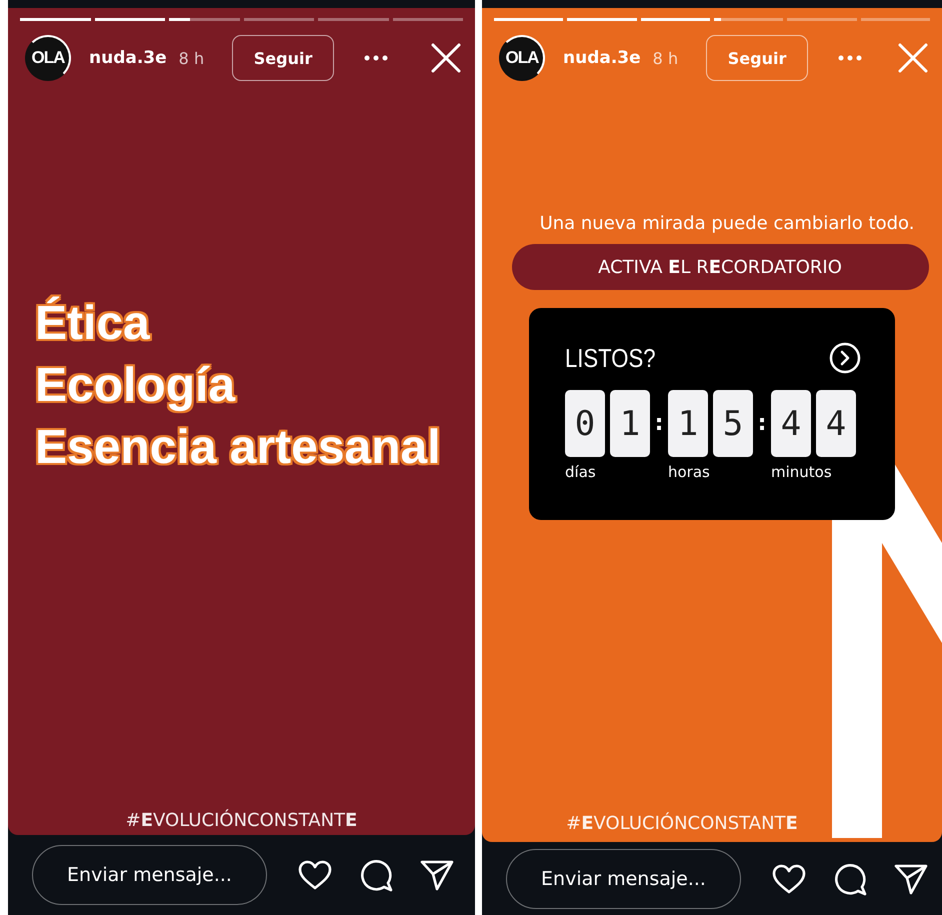 The width and height of the screenshot is (942, 915). Describe the element at coordinates (712, 414) in the screenshot. I see `countdown-sticker: LISTOS? 0 1 días : 1 5 horas : 4 4 minutos` at that location.